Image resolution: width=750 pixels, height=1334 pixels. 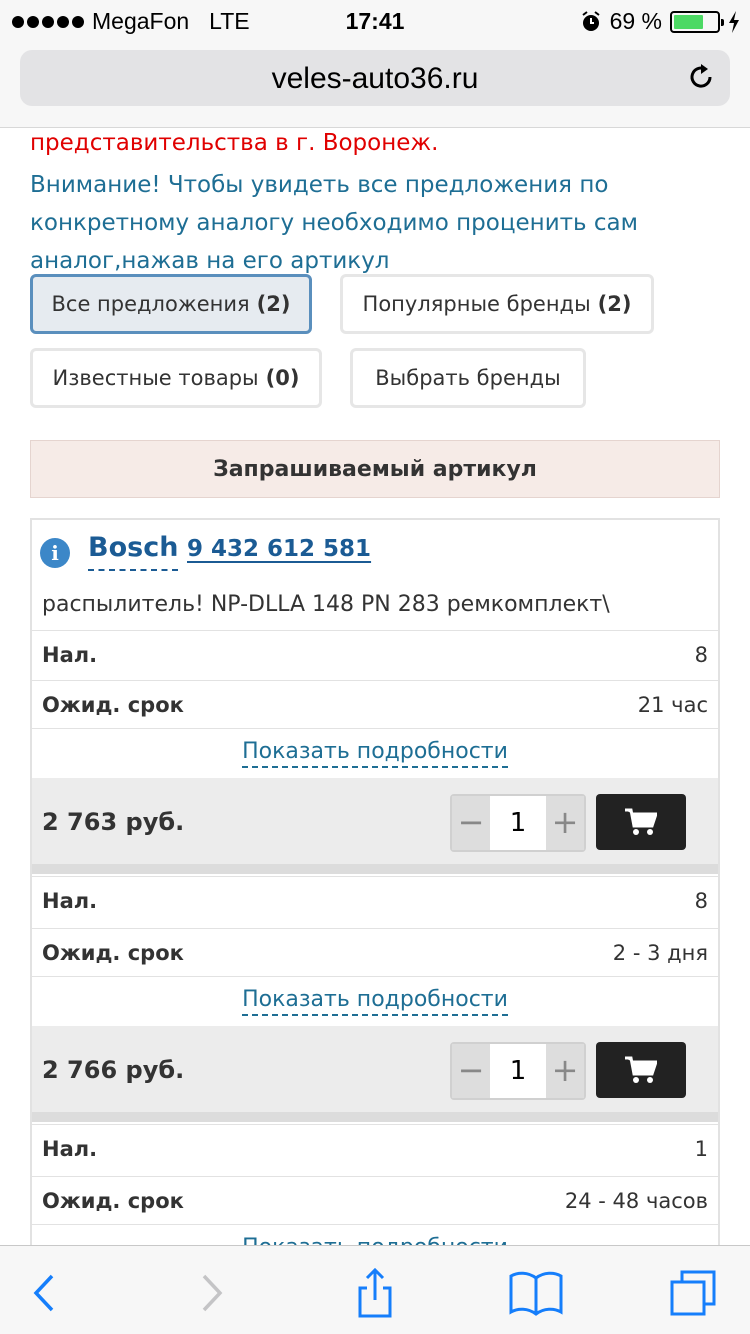 I want to click on filter-count: (0), so click(x=282, y=378).